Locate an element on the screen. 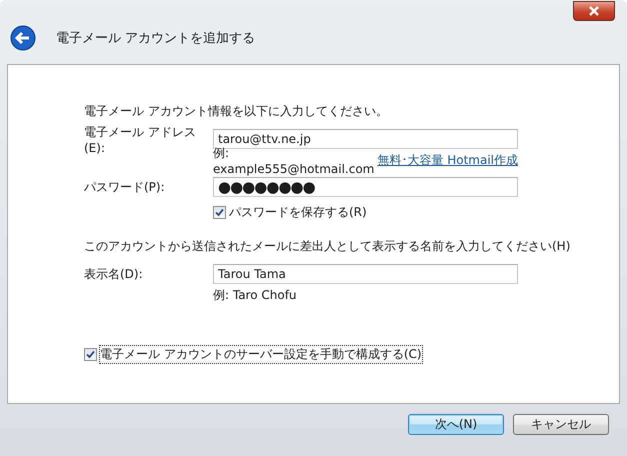 The height and width of the screenshot is (456, 627). close-button is located at coordinates (594, 11).